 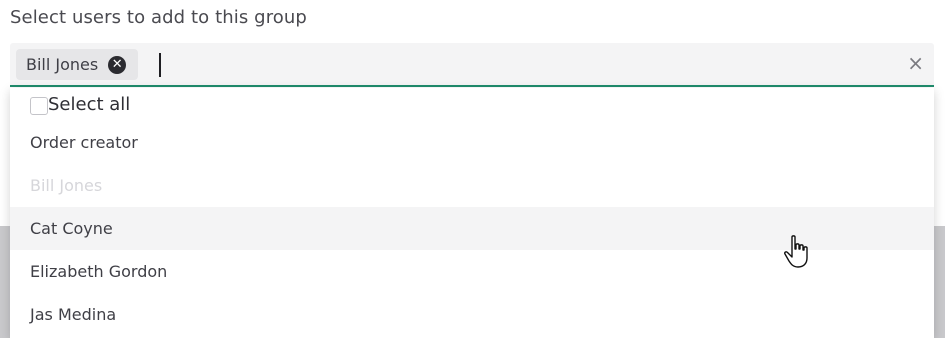 What do you see at coordinates (472, 314) in the screenshot?
I see `dropdown-option-jas-medina: Jas Medina` at bounding box center [472, 314].